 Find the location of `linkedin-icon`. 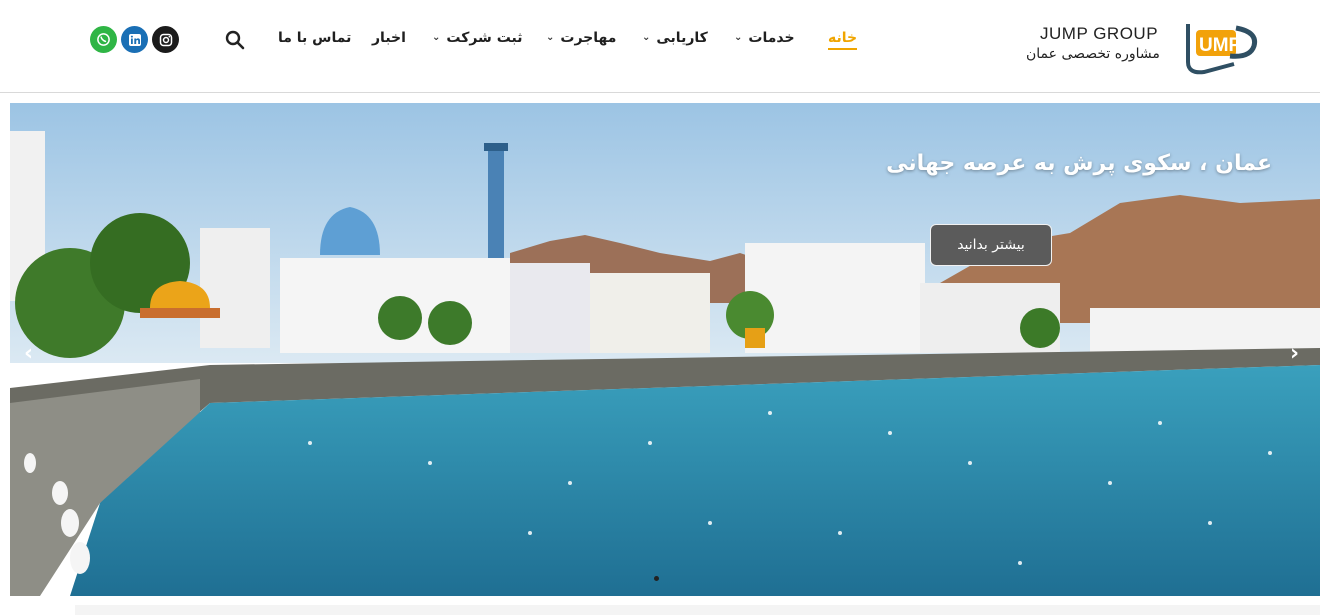

linkedin-icon is located at coordinates (134, 39).